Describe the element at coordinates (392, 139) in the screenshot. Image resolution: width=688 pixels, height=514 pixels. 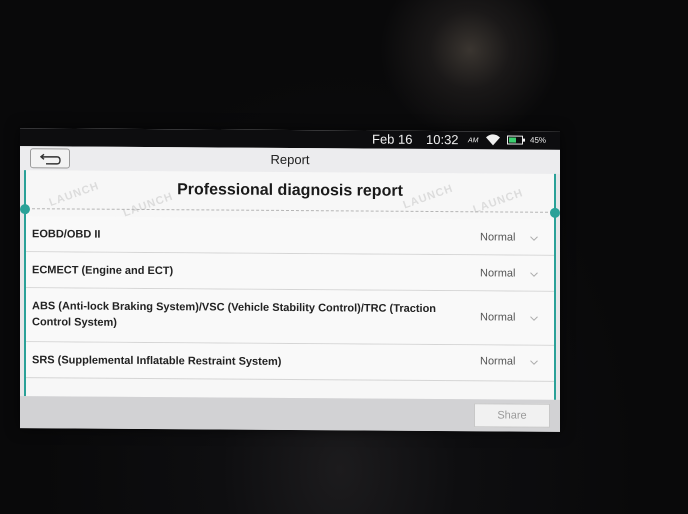
I see `status-date: Feb 16` at that location.